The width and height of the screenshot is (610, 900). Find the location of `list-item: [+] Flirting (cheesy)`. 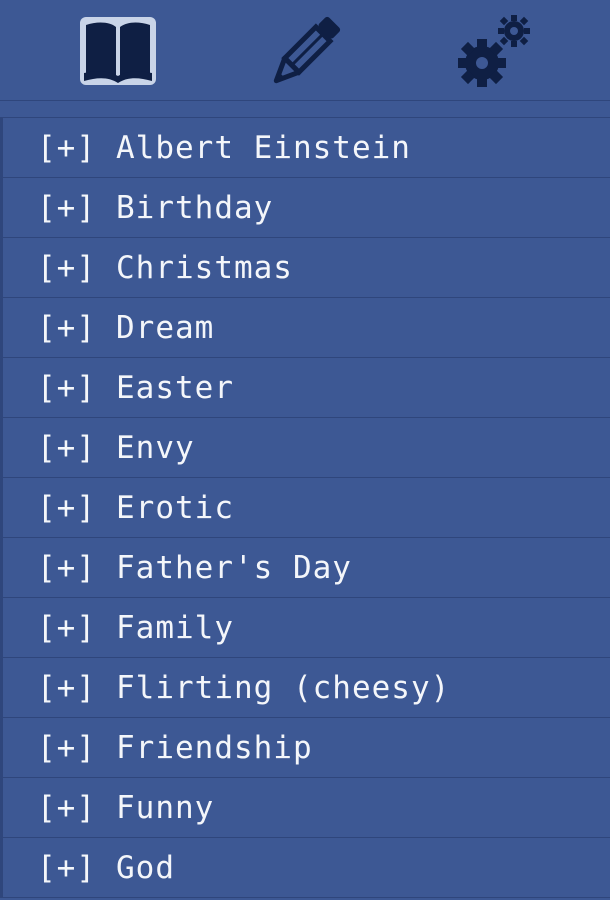

list-item: [+] Flirting (cheesy) is located at coordinates (305, 688).